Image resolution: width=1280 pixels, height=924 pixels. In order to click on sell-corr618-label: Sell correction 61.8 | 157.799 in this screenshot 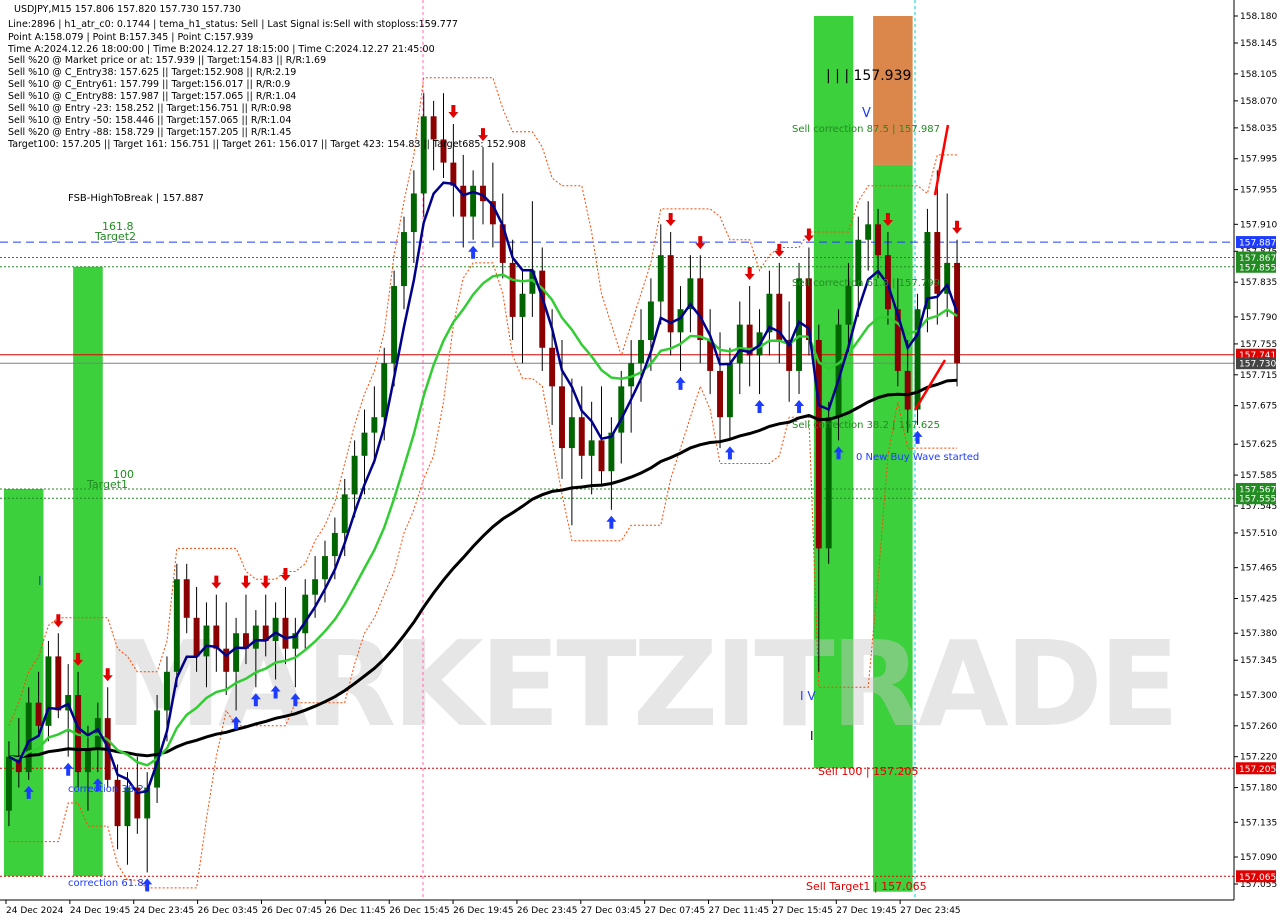, I will do `click(866, 283)`.